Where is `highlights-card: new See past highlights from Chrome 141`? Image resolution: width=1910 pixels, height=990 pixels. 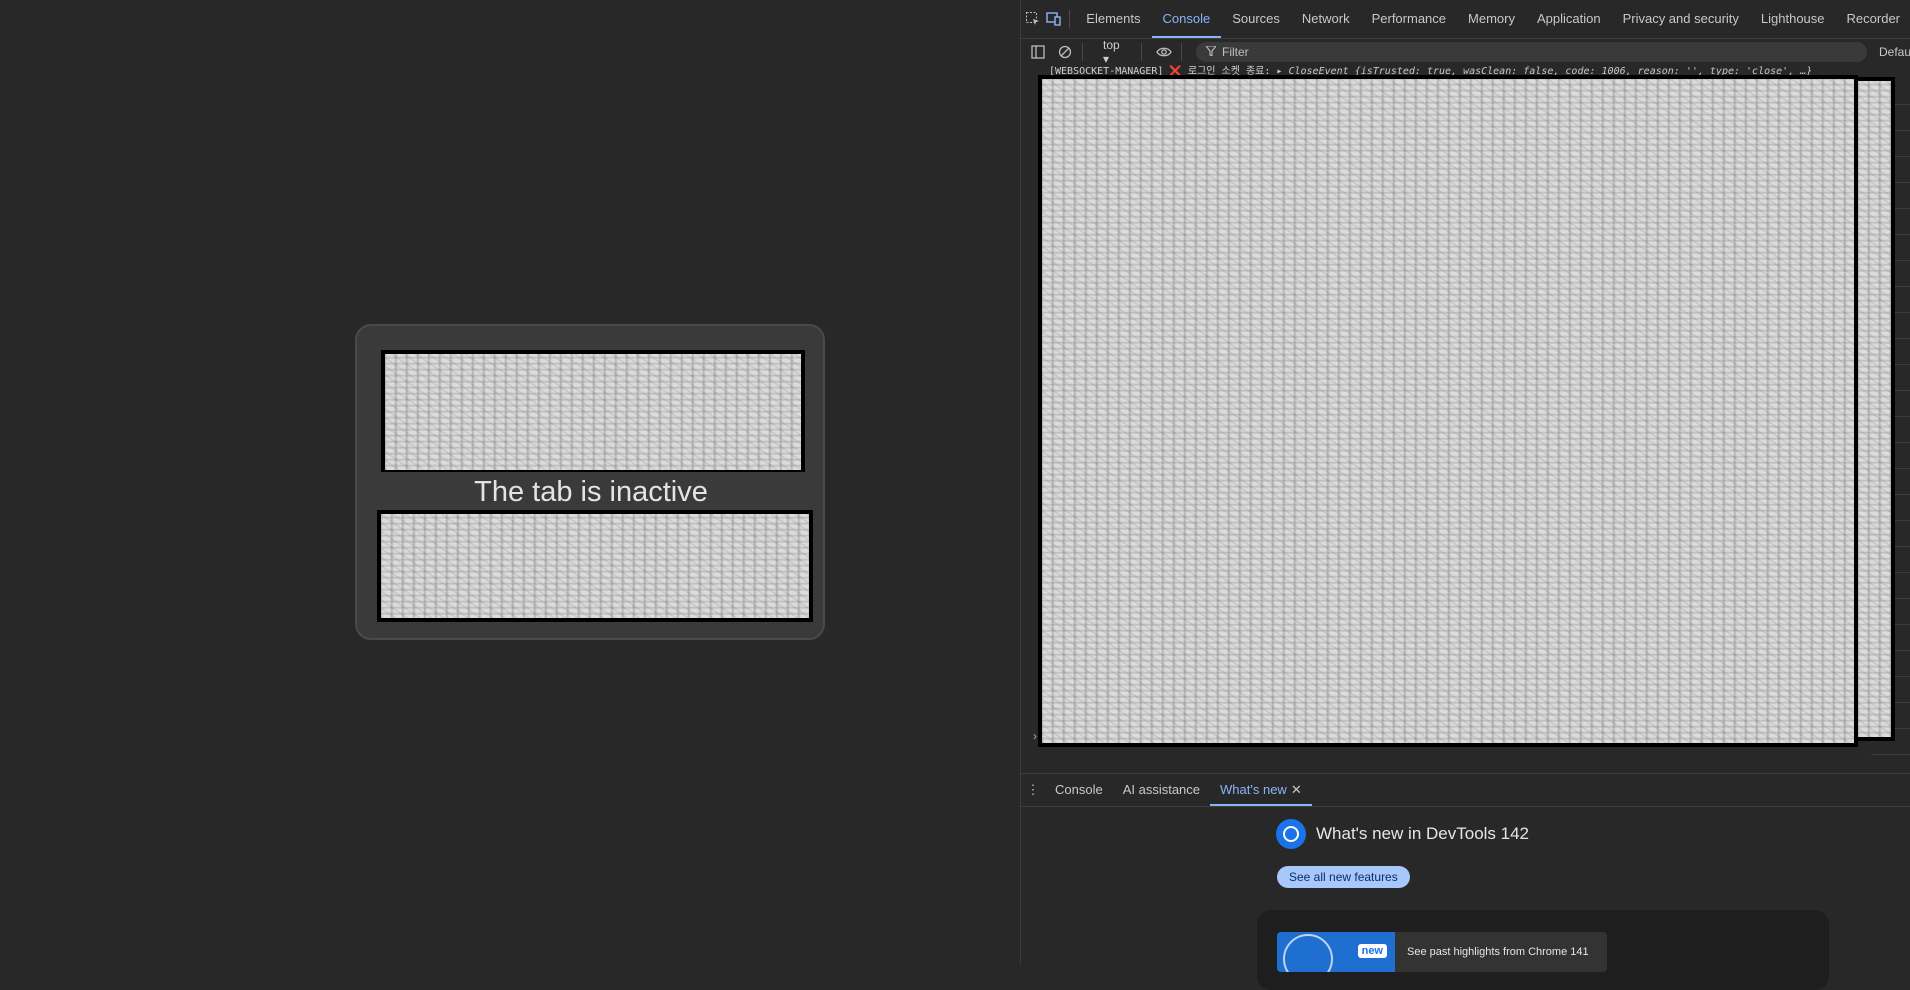 highlights-card: new See past highlights from Chrome 141 is located at coordinates (1543, 950).